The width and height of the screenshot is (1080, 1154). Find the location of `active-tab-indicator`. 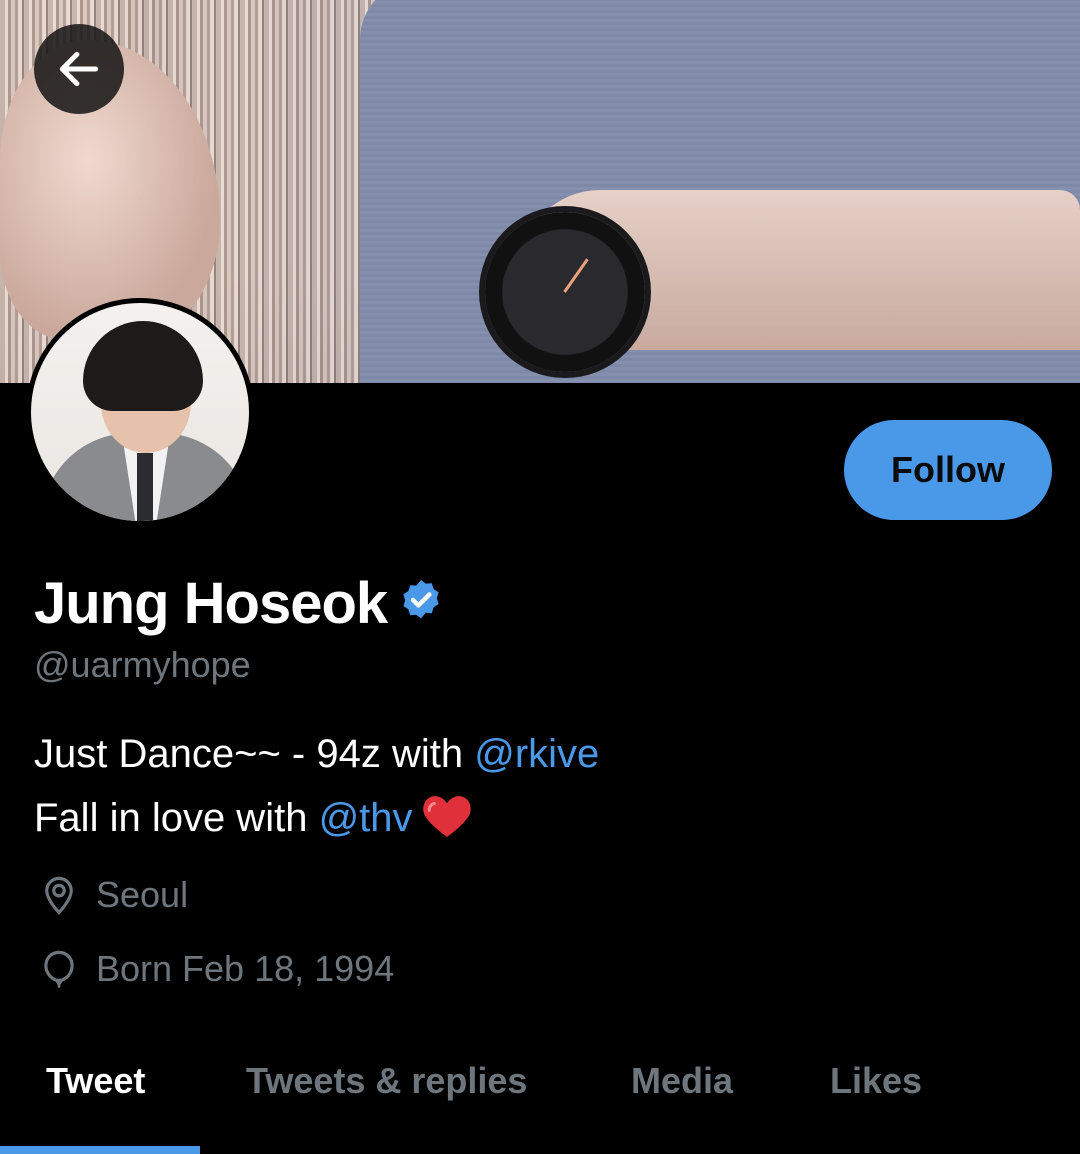

active-tab-indicator is located at coordinates (100, 1150).